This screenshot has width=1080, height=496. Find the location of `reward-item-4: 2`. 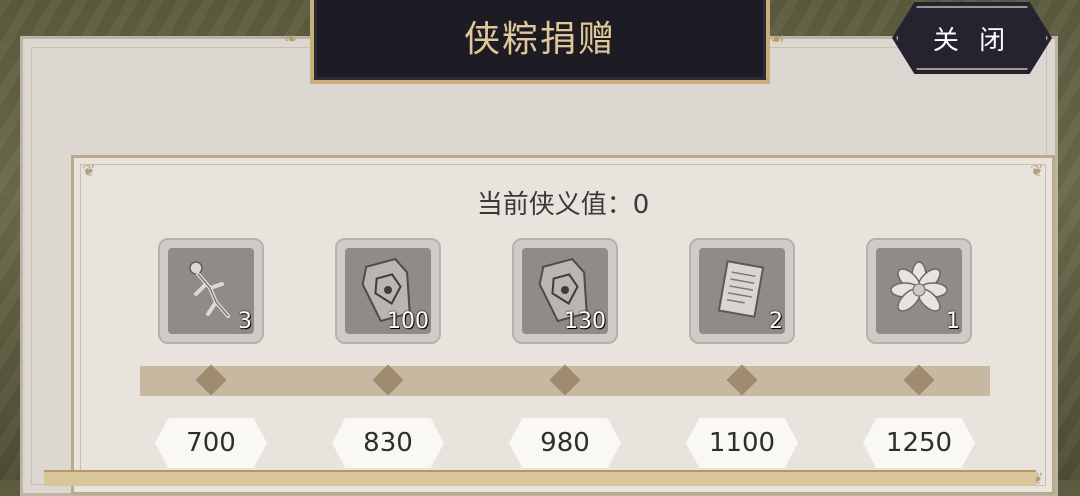

reward-item-4: 2 is located at coordinates (742, 291).